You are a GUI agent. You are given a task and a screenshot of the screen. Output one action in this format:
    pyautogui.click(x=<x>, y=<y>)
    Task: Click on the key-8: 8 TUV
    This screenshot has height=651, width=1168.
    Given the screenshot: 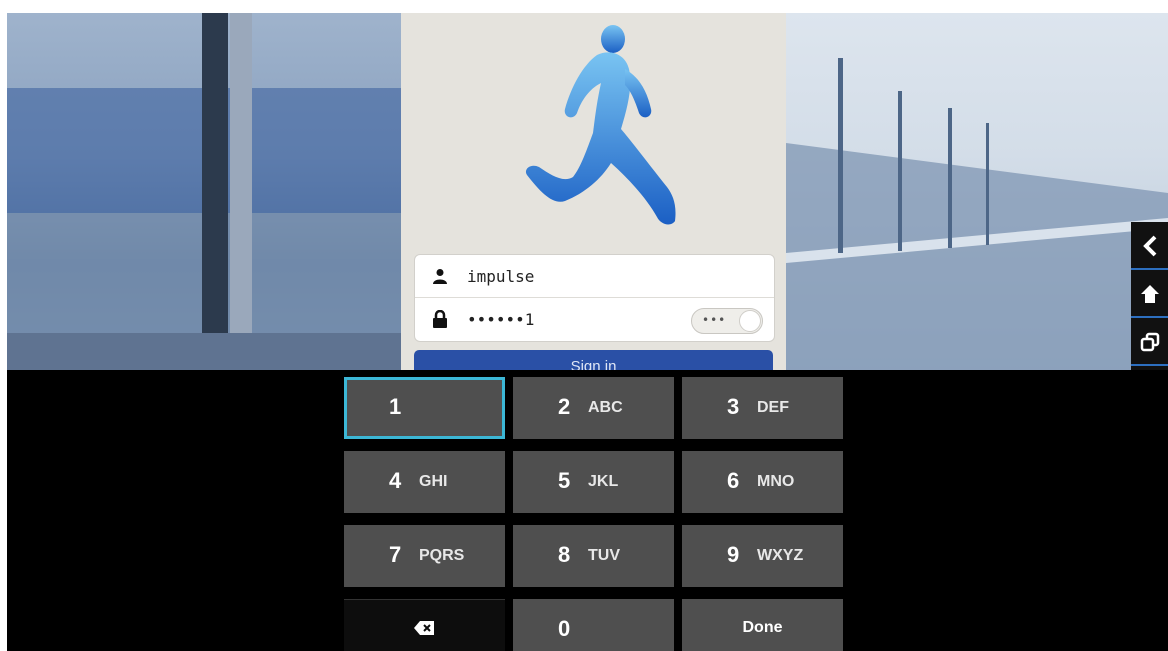 What is the action you would take?
    pyautogui.click(x=593, y=556)
    